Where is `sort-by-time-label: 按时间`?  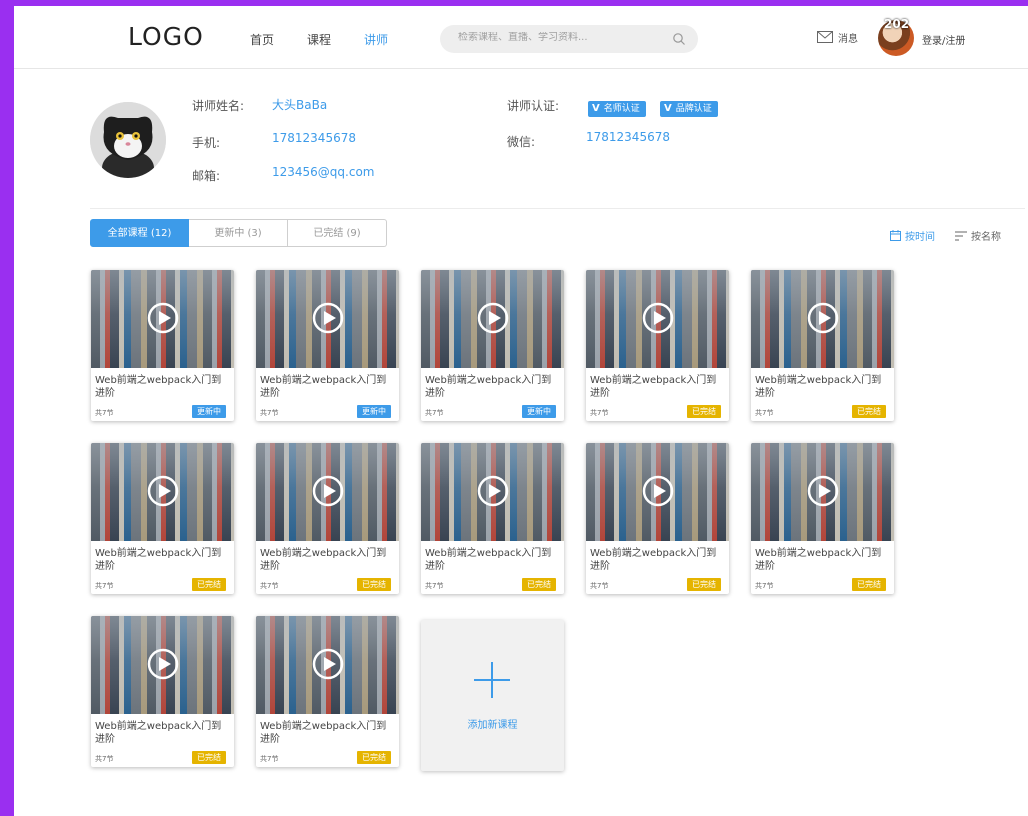
sort-by-time-label: 按时间 is located at coordinates (920, 237).